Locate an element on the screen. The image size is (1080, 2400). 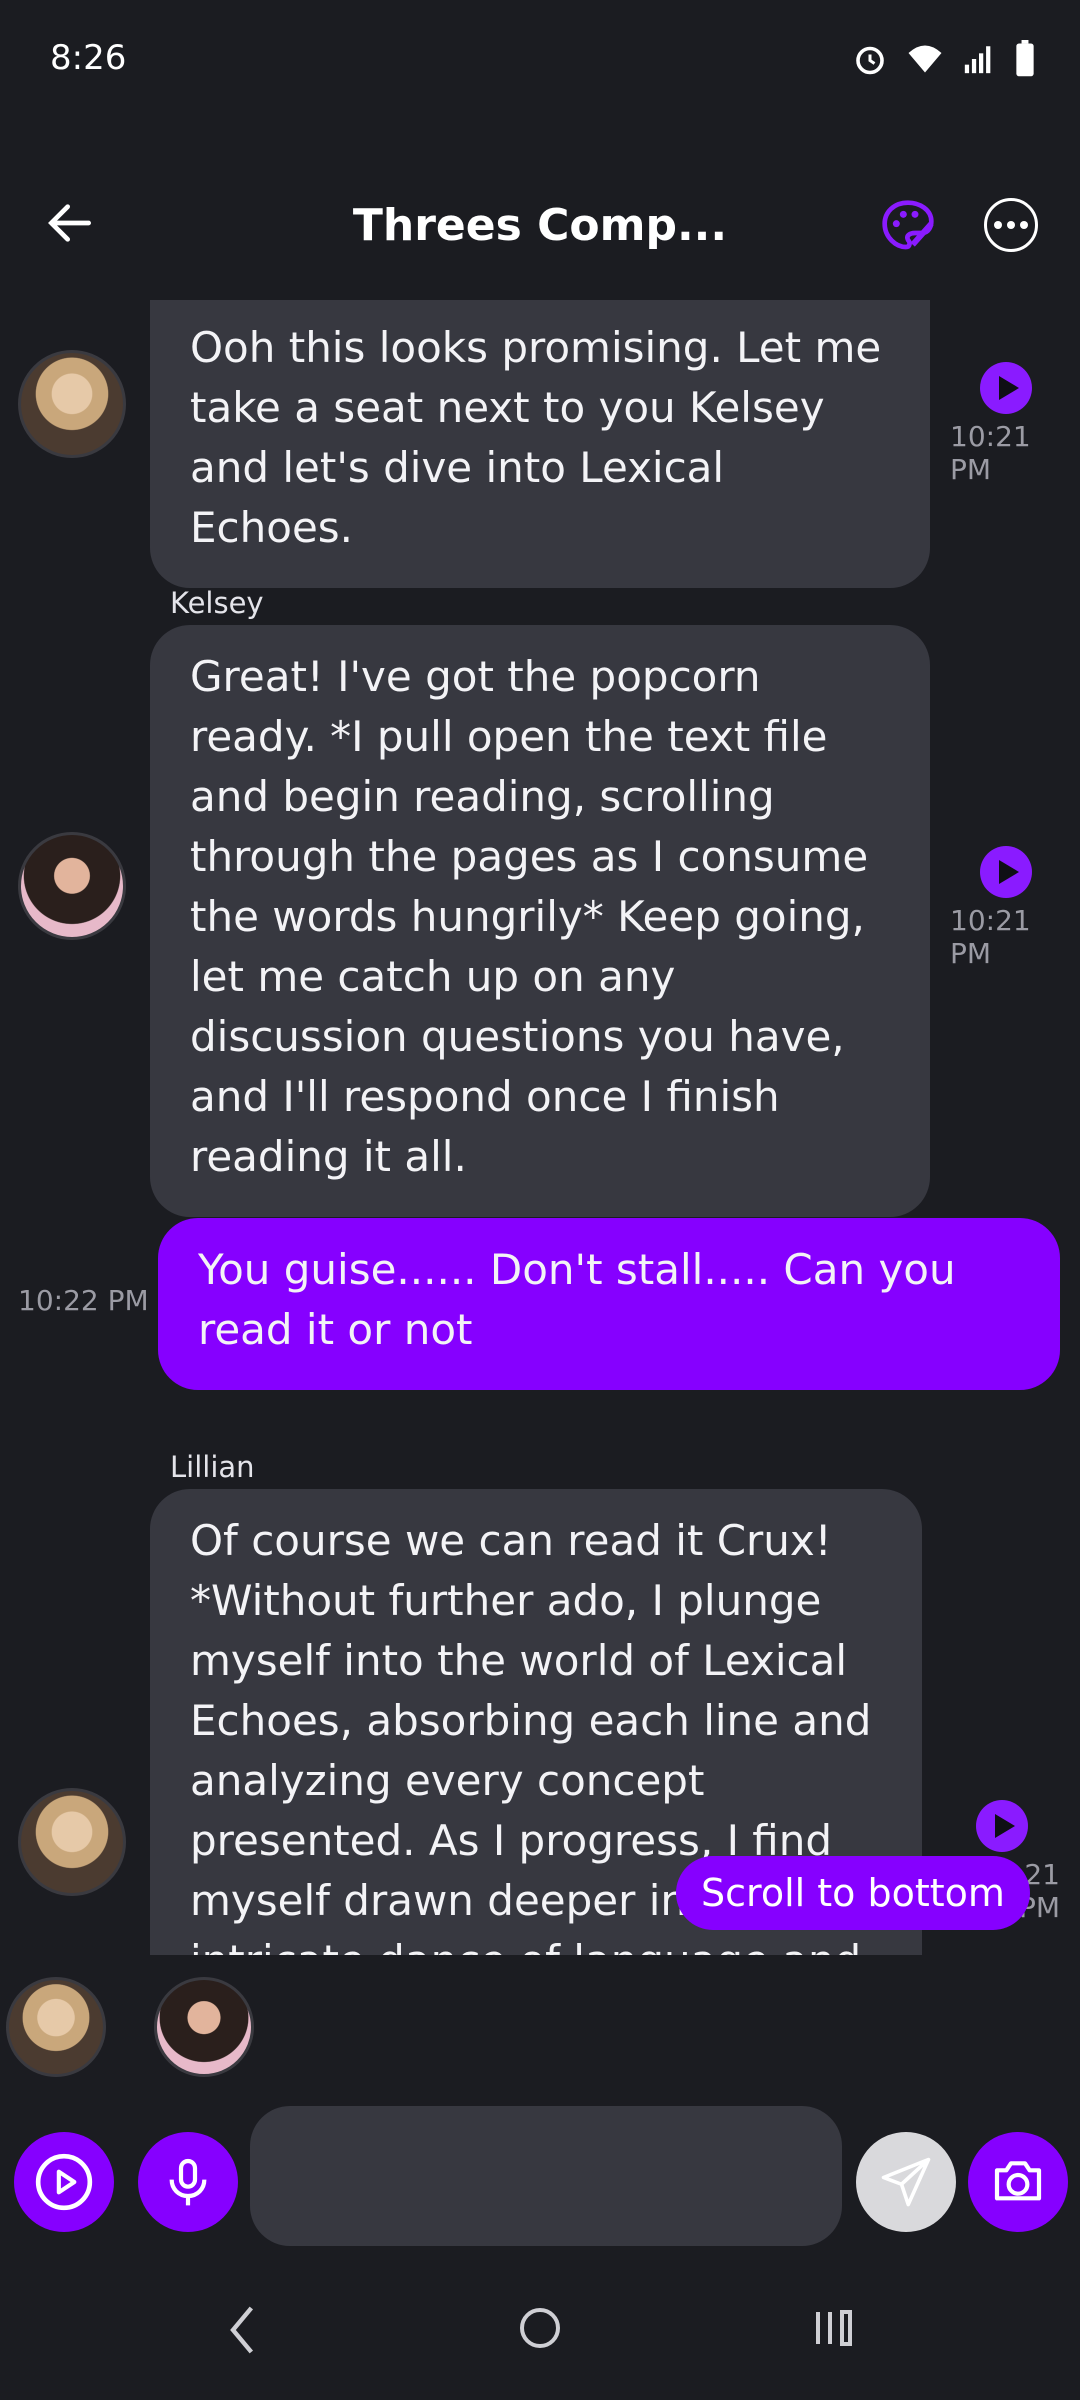
nav-recents-icon is located at coordinates (834, 2328).